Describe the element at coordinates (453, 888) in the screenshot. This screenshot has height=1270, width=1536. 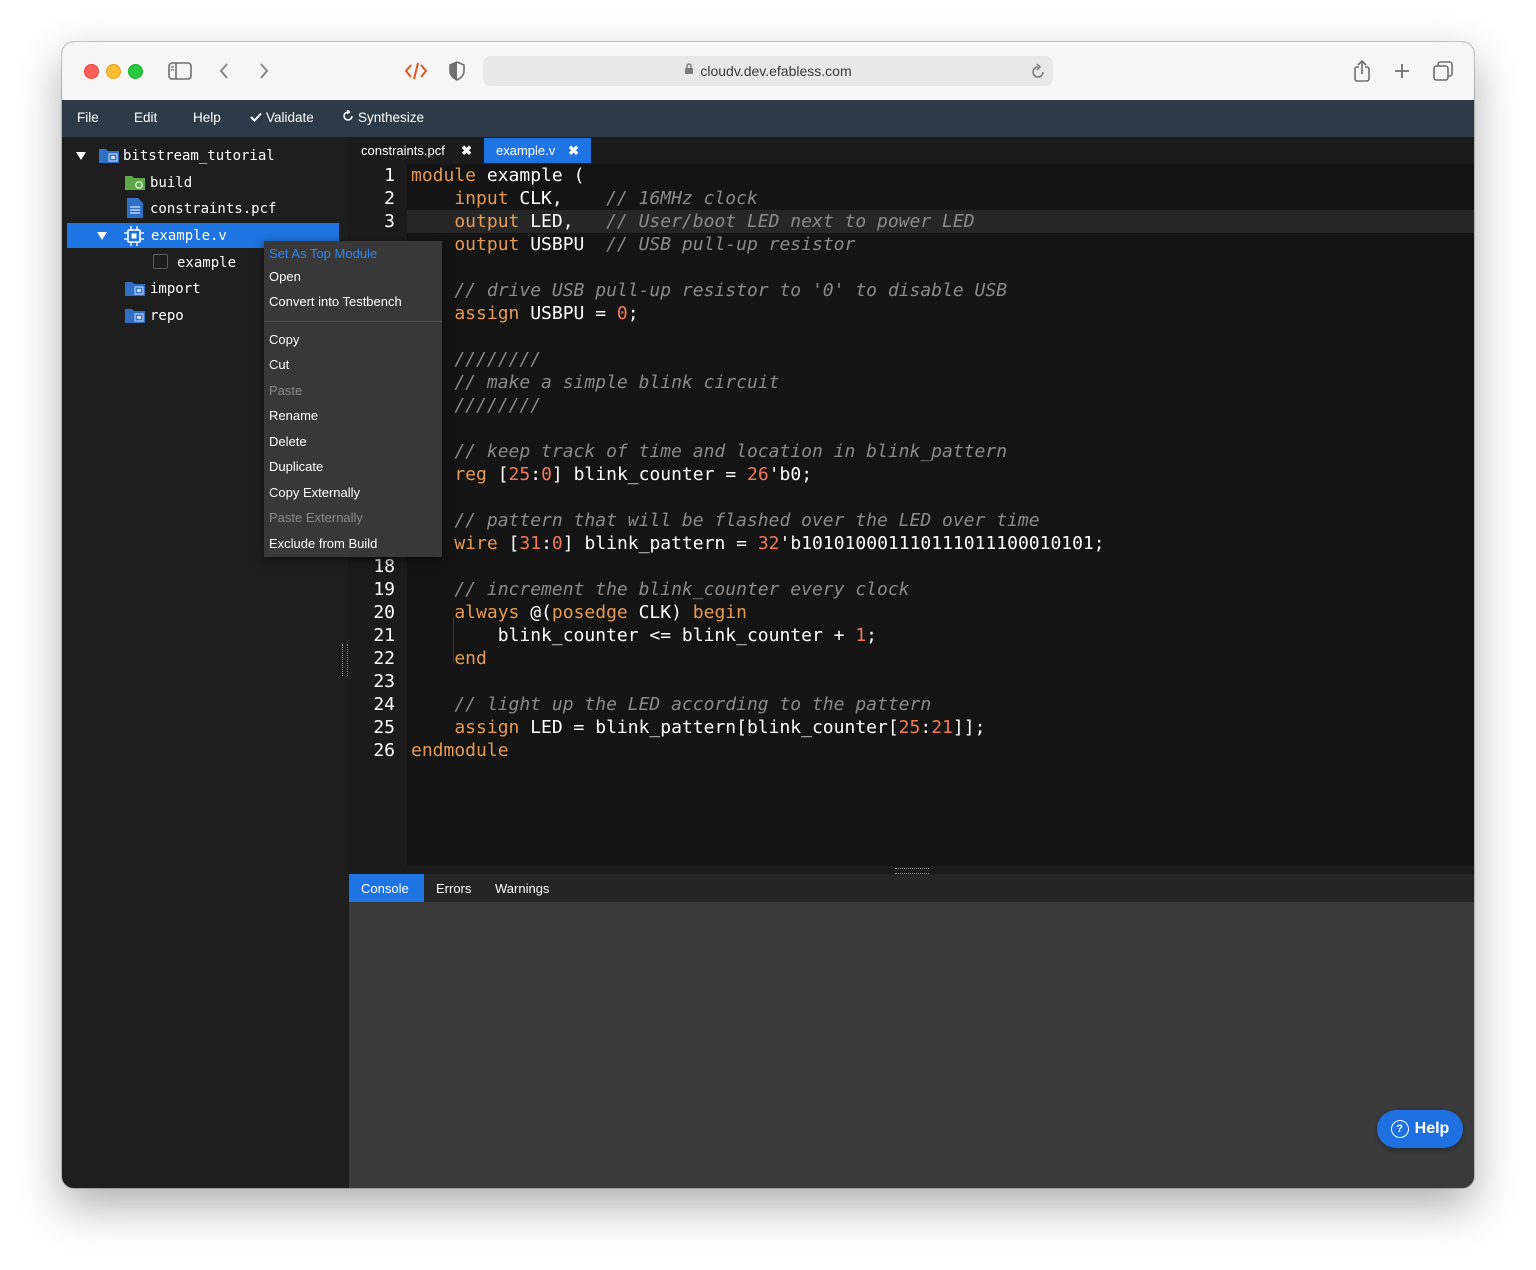
I see `tab-errors: Errors` at that location.